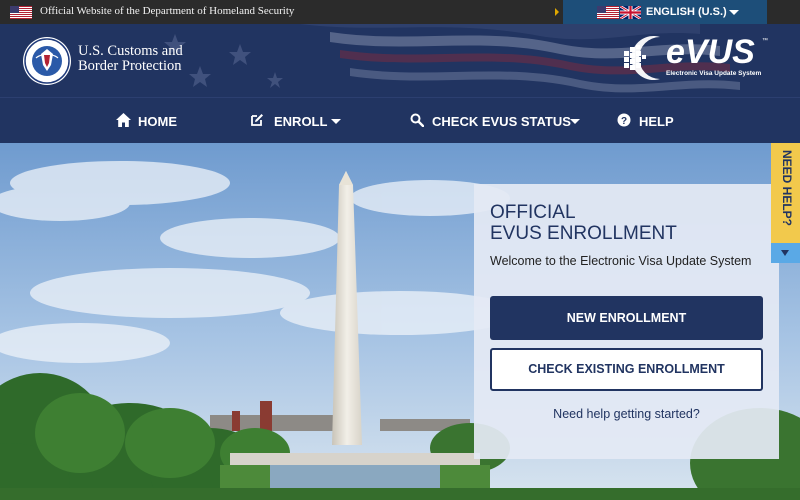 The image size is (800, 500). I want to click on trademark-symbol: ™, so click(765, 41).